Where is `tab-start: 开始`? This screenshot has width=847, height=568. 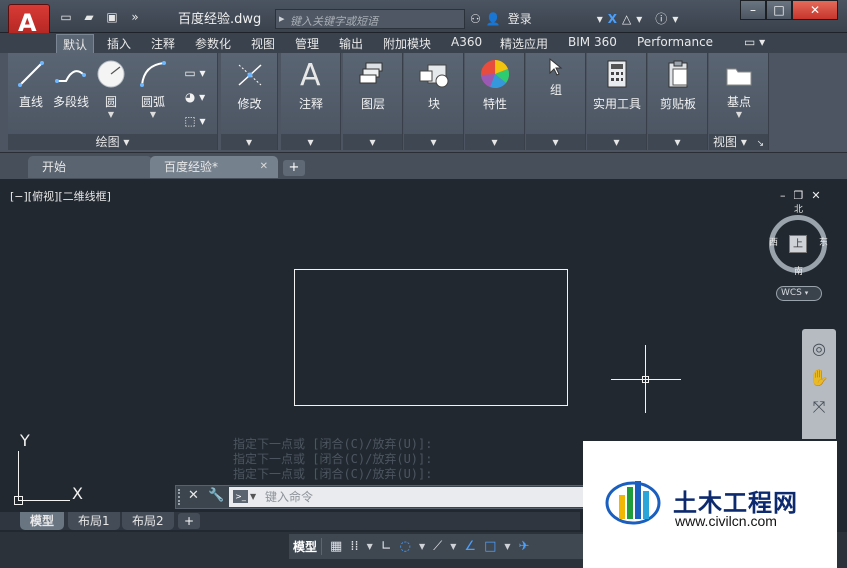
tab-start: 开始 is located at coordinates (90, 167).